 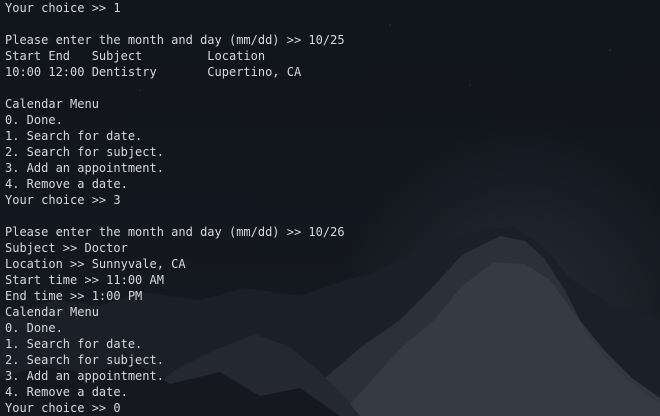 What do you see at coordinates (74, 296) in the screenshot?
I see `terminal-line: End time >> 1:00 PM` at bounding box center [74, 296].